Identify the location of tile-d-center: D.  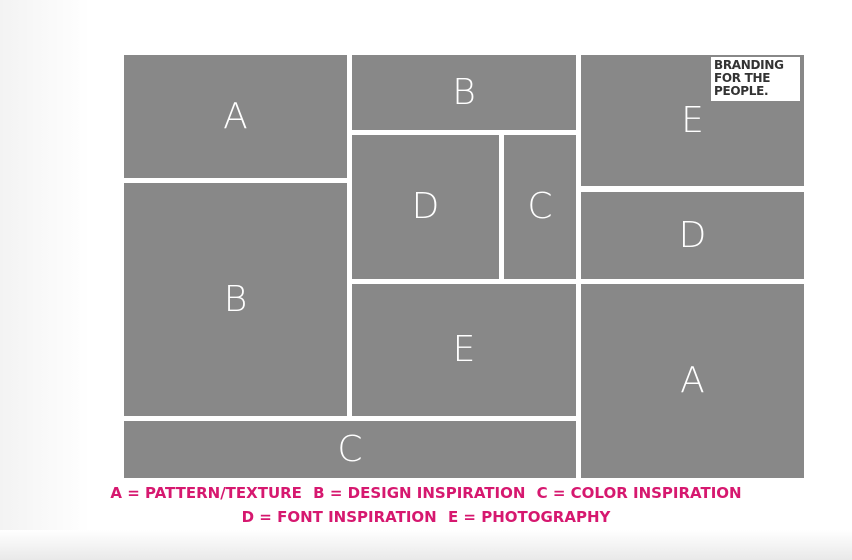
(425, 207).